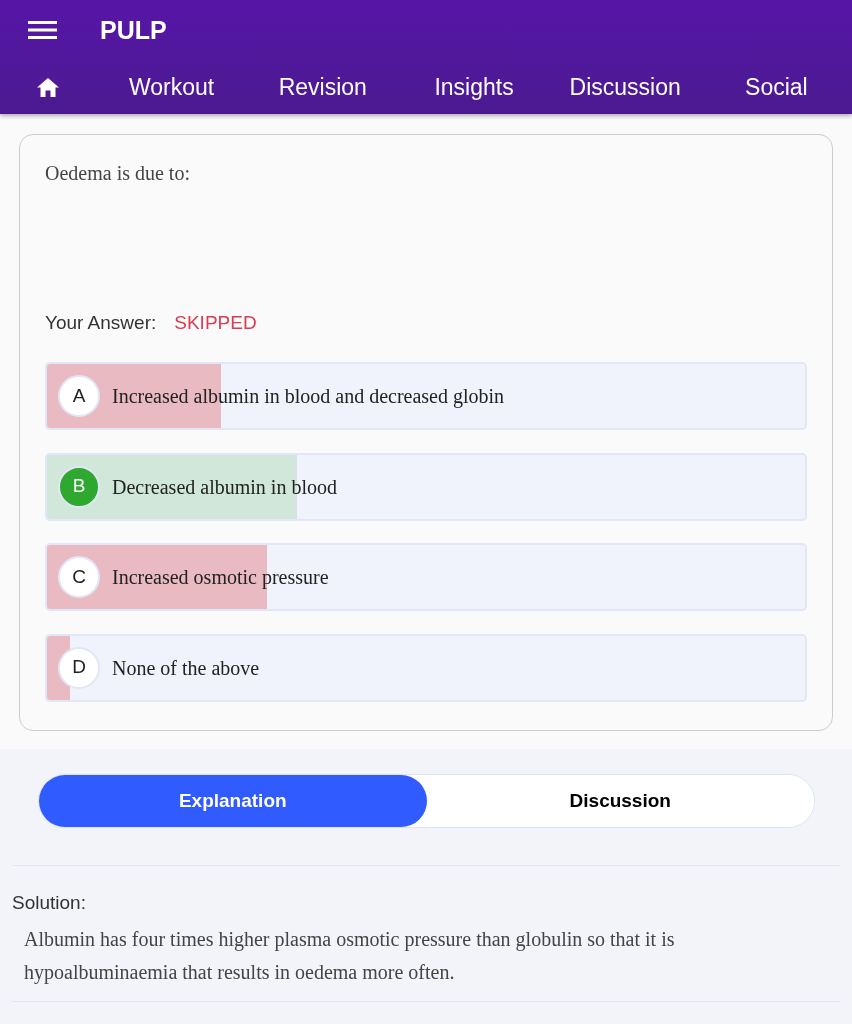  Describe the element at coordinates (224, 487) in the screenshot. I see `option-text: Decreased albumin in blood` at that location.